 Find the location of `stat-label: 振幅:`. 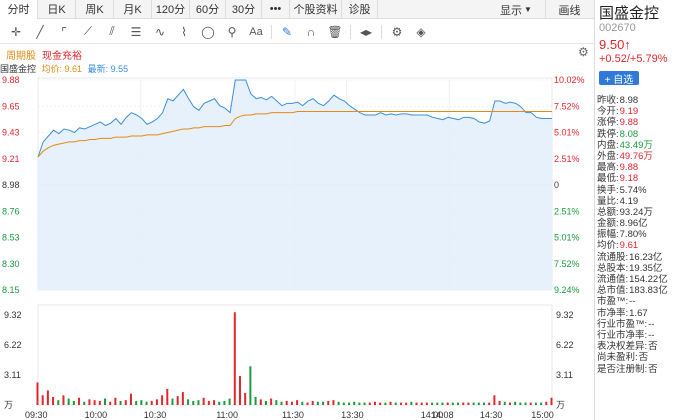

stat-label: 振幅: is located at coordinates (608, 235).